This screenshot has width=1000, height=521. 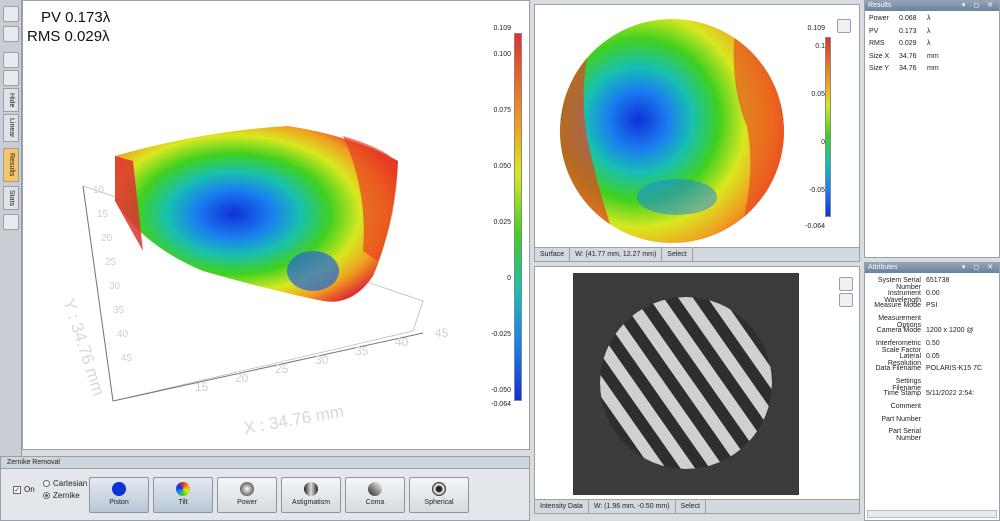 I want to click on colorbar-tick-label: -0.05, so click(x=817, y=190).